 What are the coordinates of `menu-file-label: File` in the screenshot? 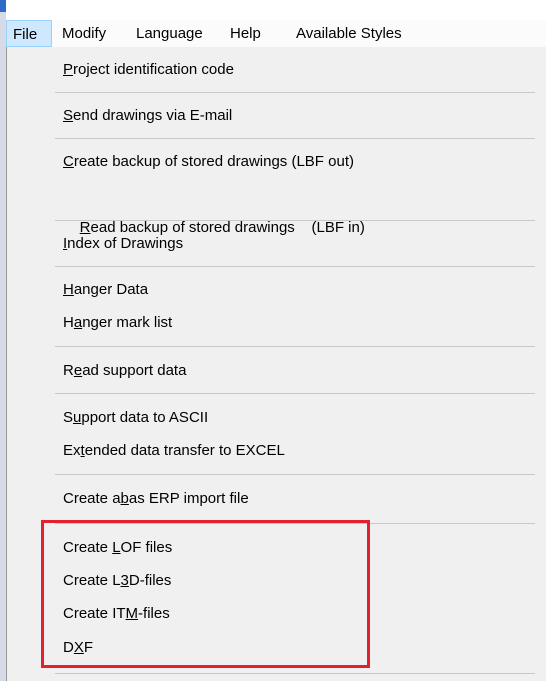 It's located at (25, 34).